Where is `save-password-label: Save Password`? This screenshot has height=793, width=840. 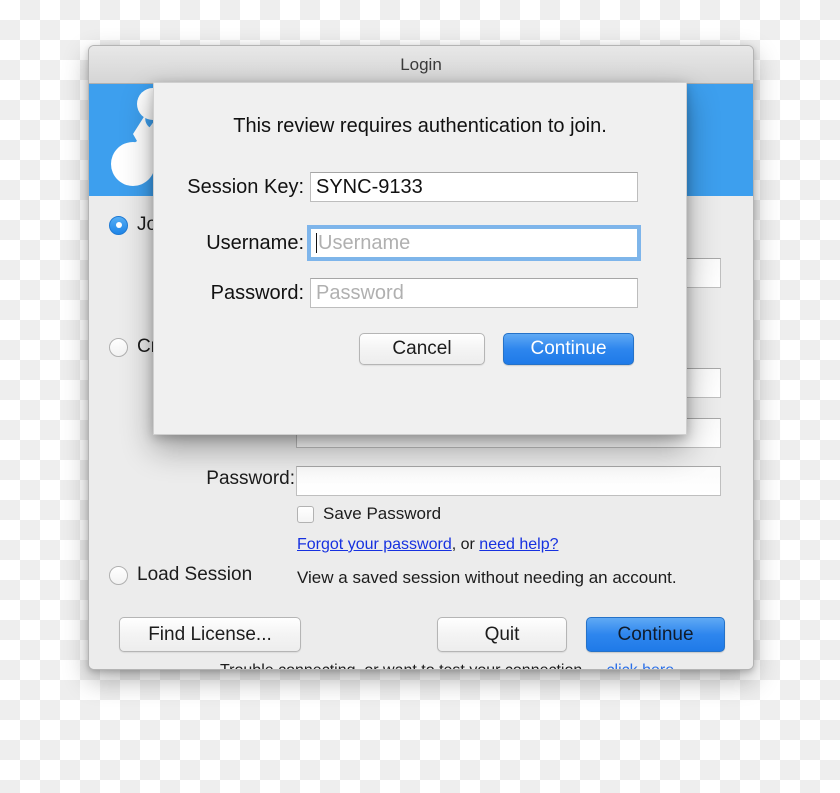
save-password-label: Save Password is located at coordinates (382, 513).